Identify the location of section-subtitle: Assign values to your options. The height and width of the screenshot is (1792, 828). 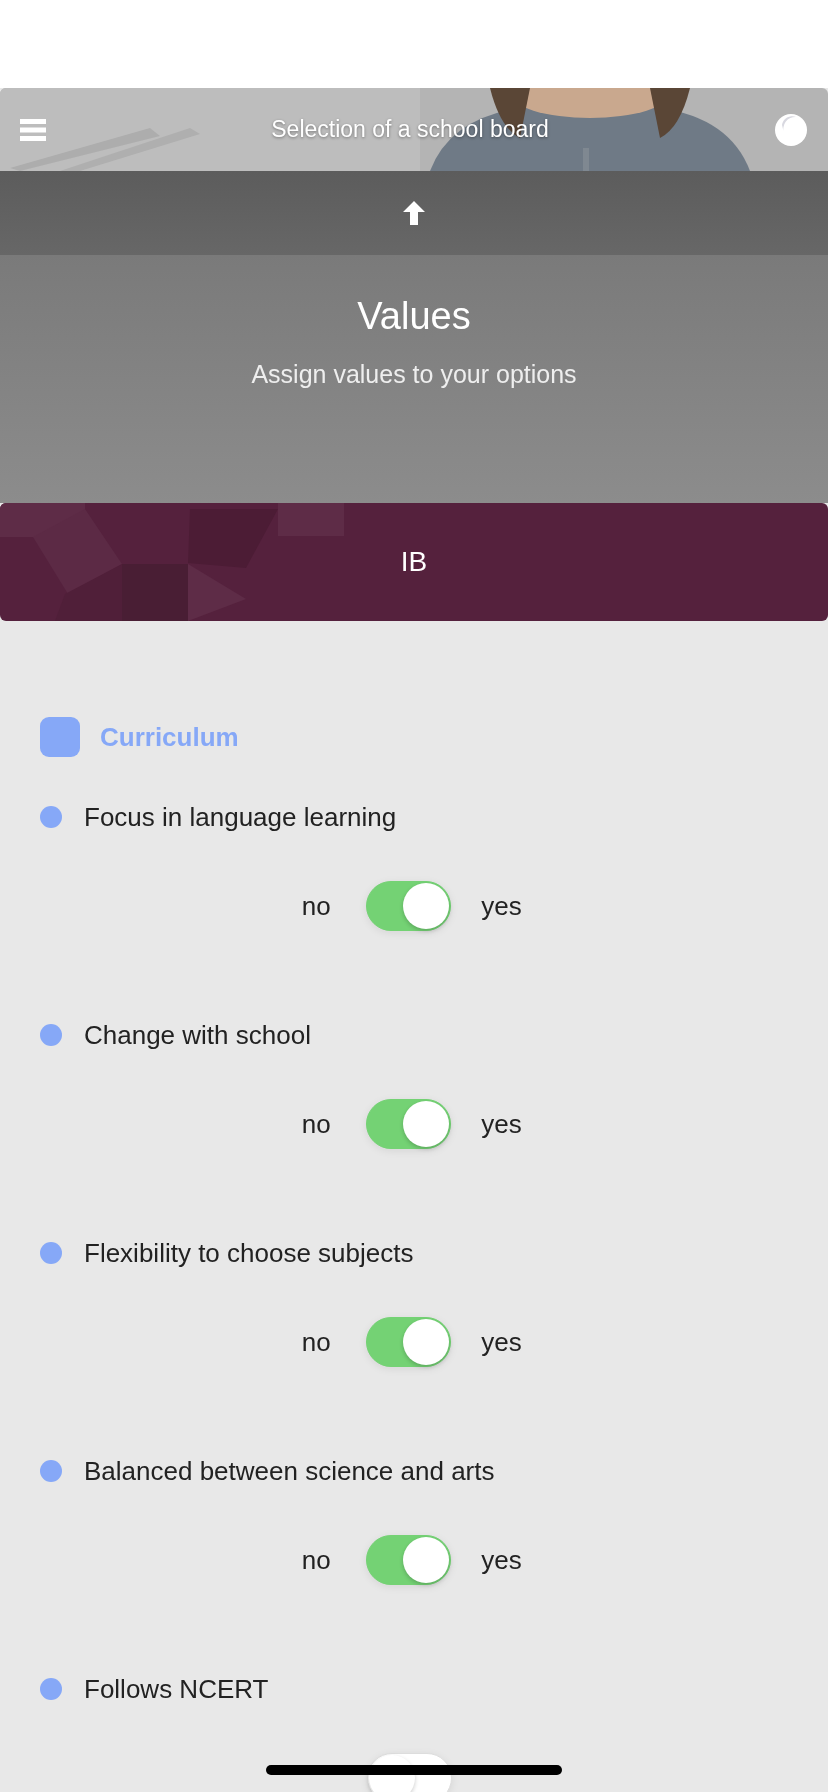
(414, 374).